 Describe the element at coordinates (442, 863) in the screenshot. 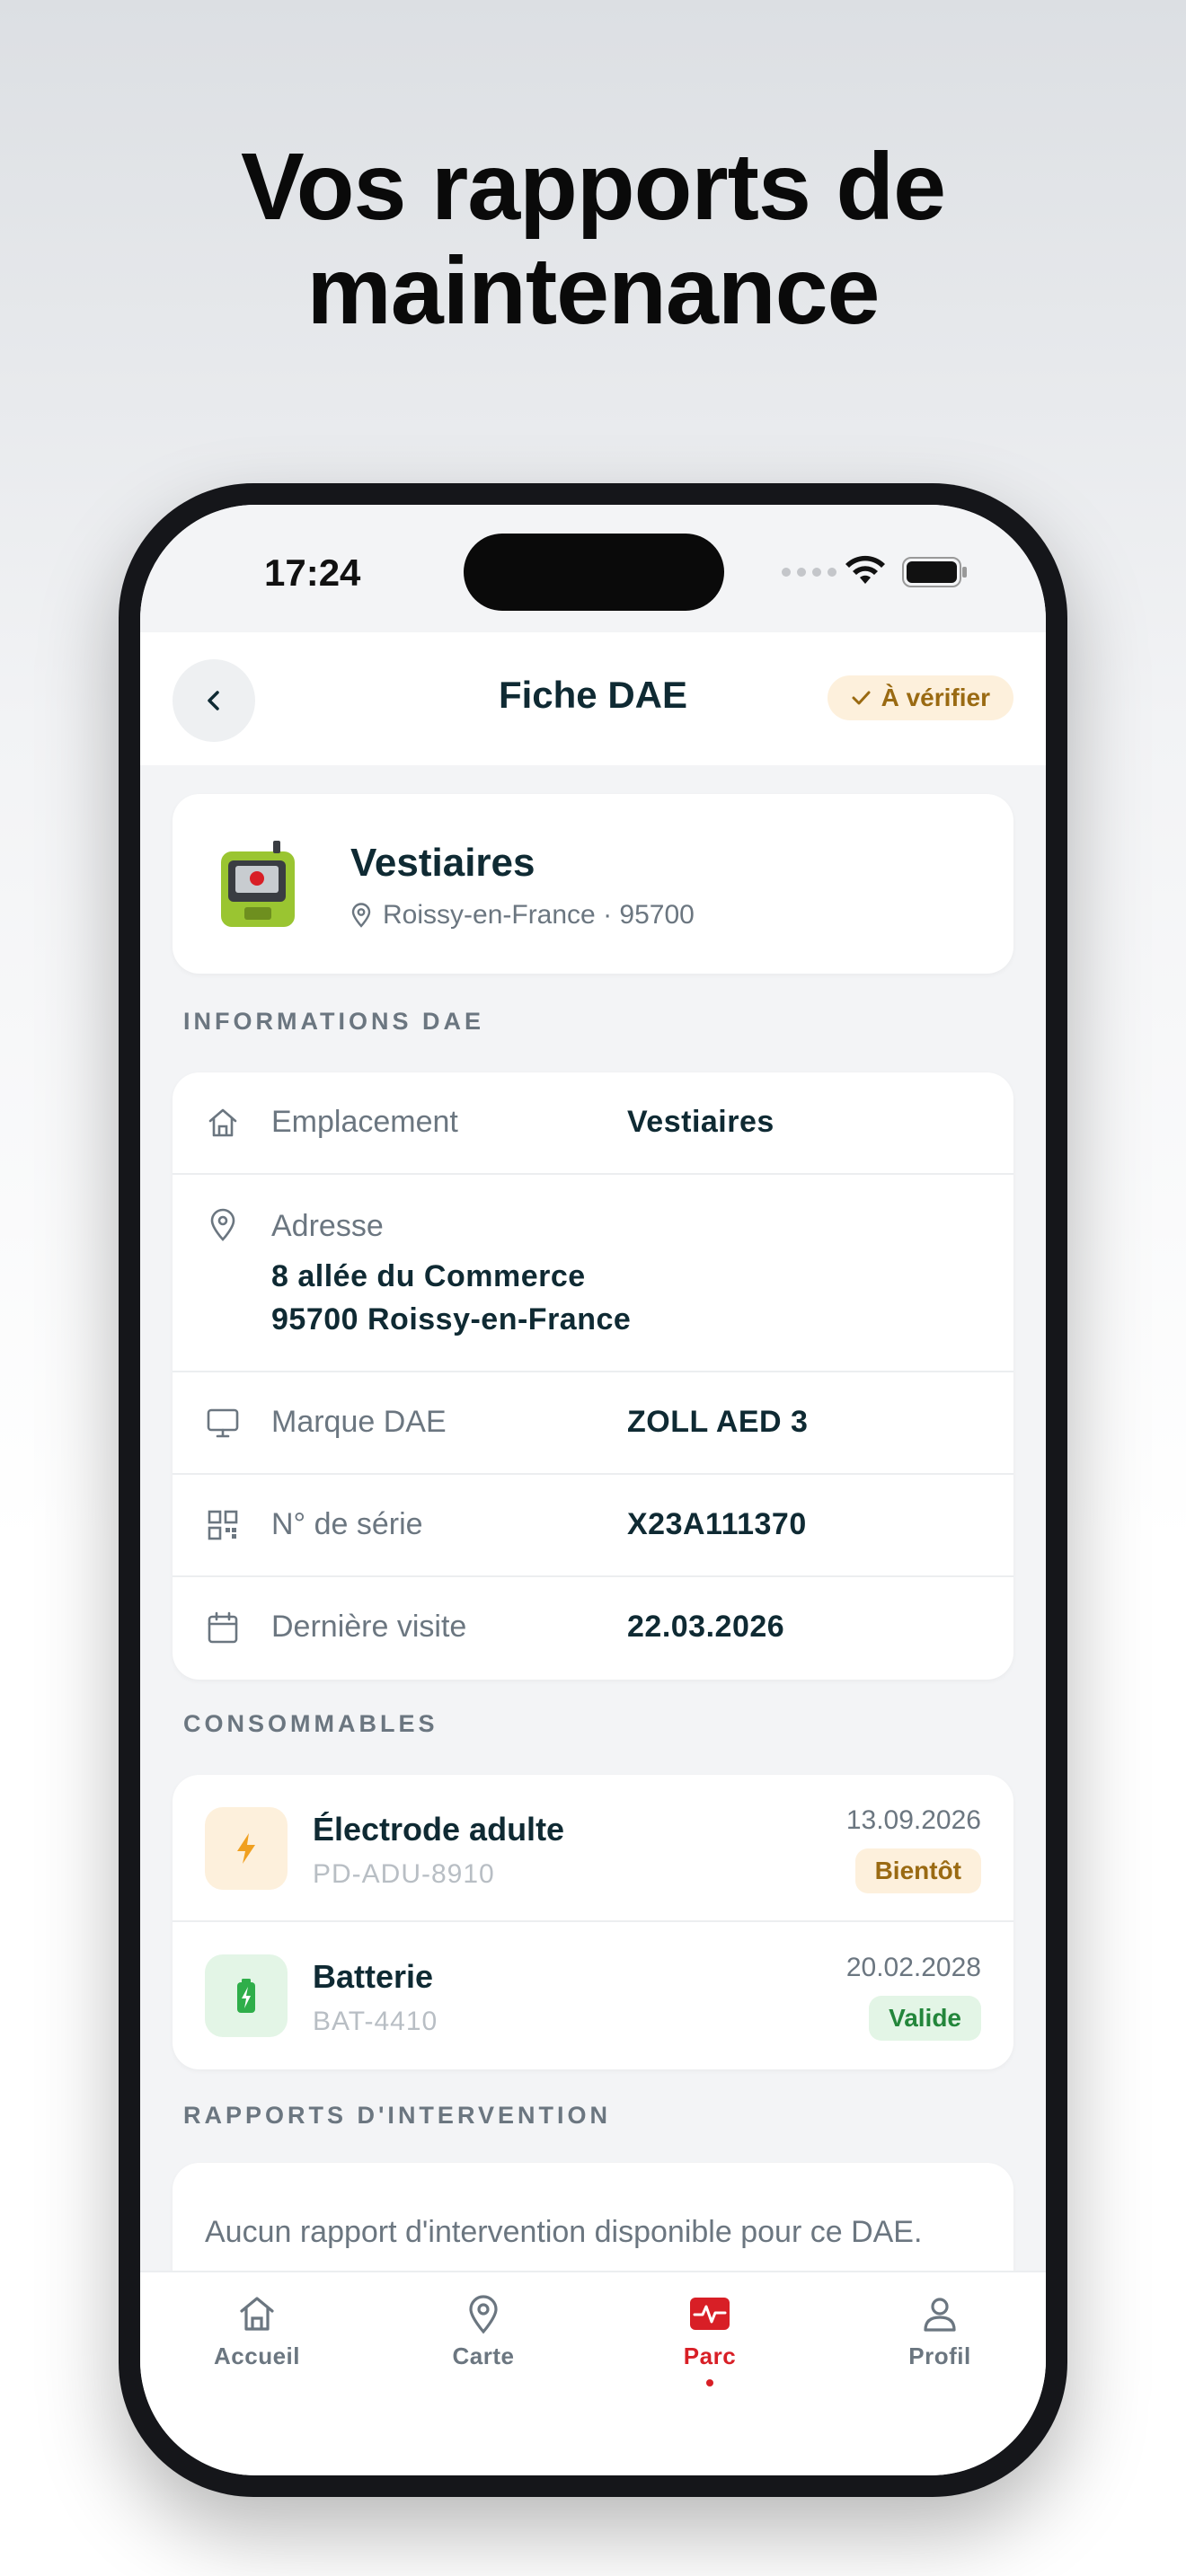

I see `device-name: Vestiaires` at that location.